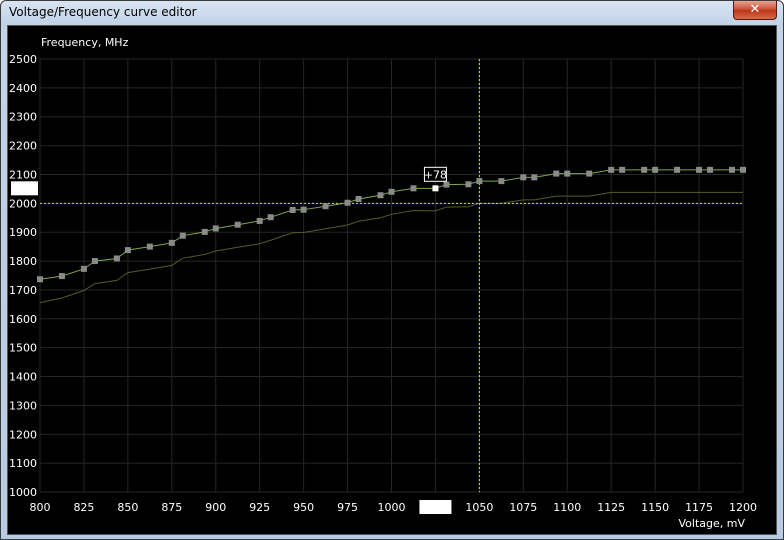 Image resolution: width=784 pixels, height=540 pixels. I want to click on close-button: ✕, so click(755, 10).